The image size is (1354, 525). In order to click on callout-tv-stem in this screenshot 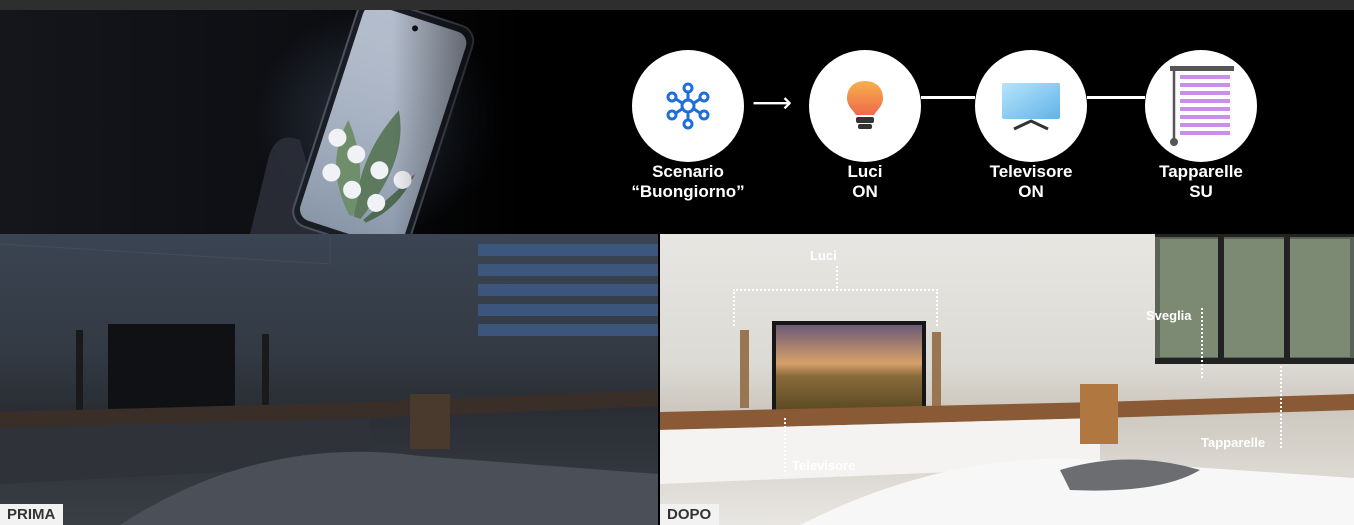, I will do `click(785, 445)`.